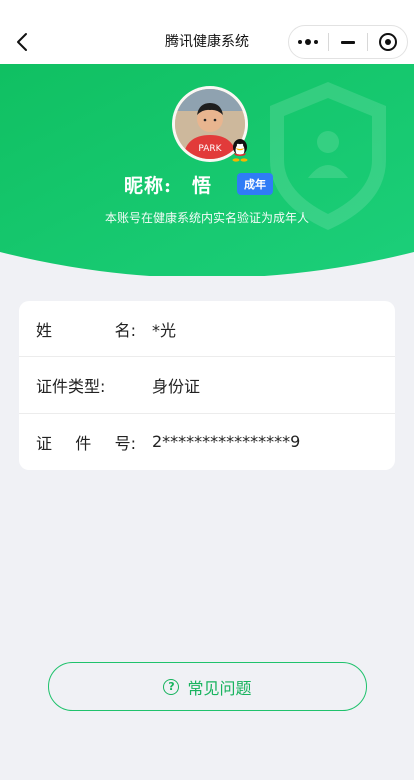 The image size is (414, 780). What do you see at coordinates (71, 386) in the screenshot?
I see `info-label-id-type: 证件类型:` at bounding box center [71, 386].